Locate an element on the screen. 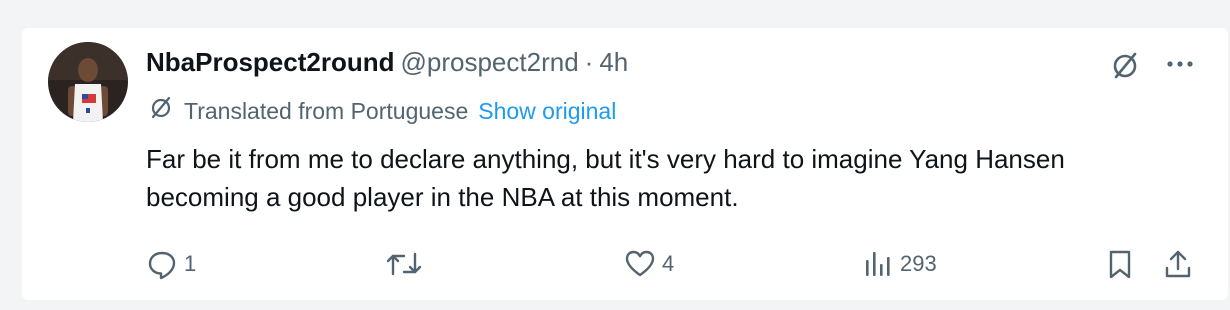 This screenshot has width=1230, height=310. reply-icon is located at coordinates (162, 264).